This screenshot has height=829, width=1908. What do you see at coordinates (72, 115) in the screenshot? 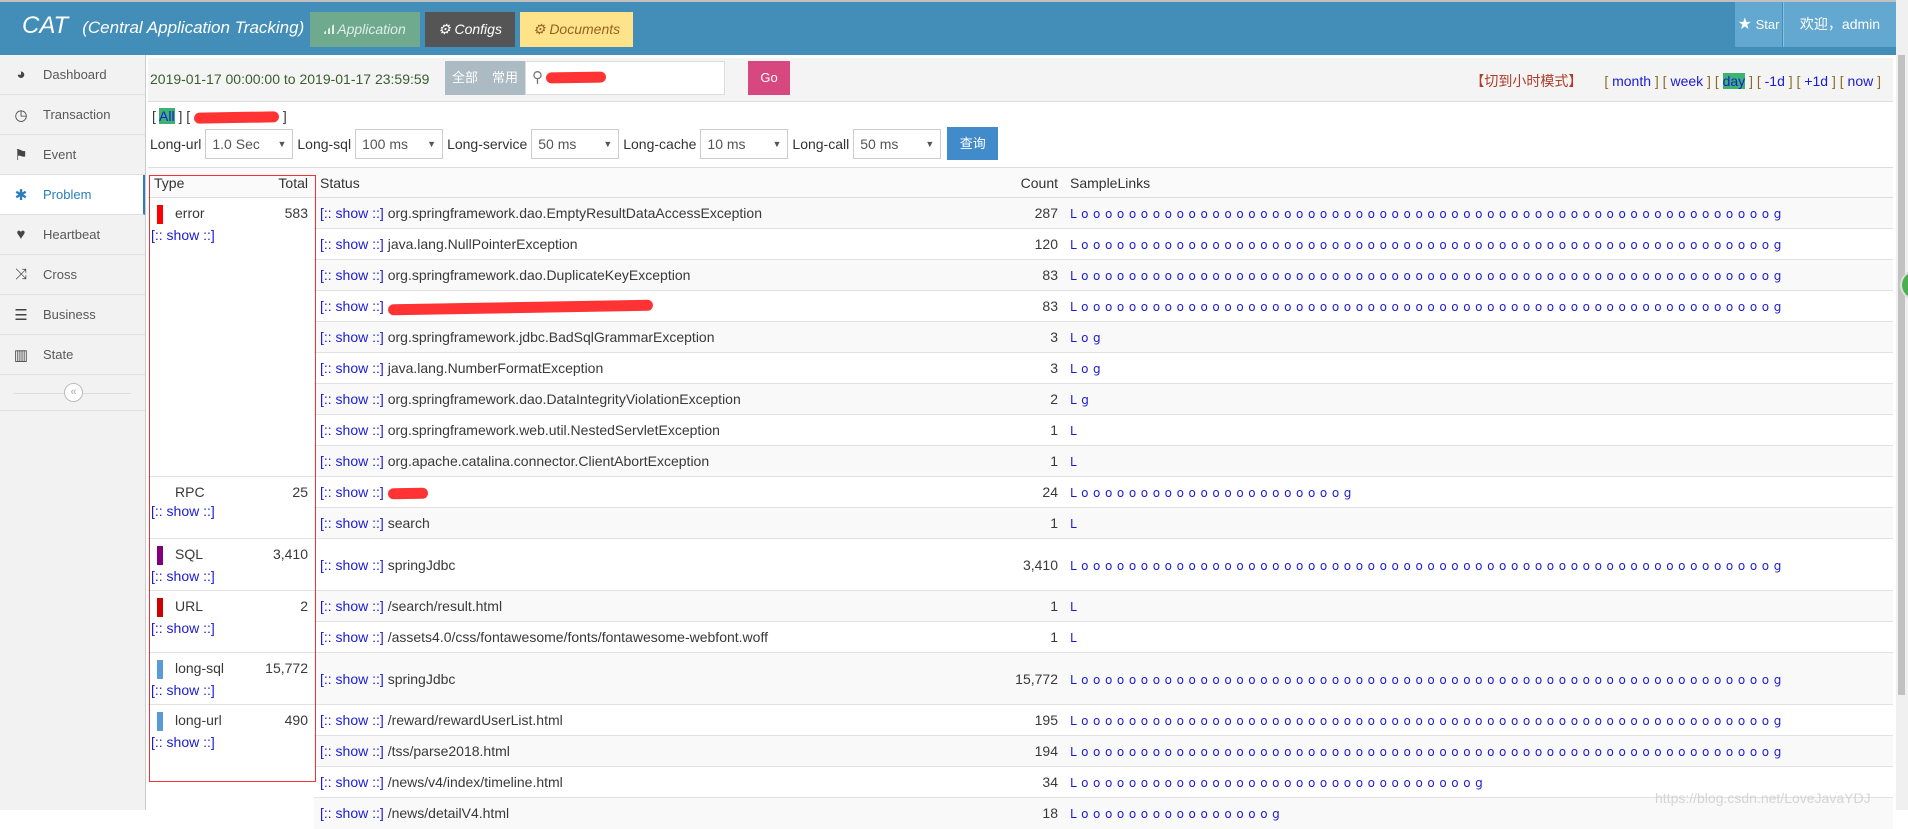
I see `sidebar-item-transaction: ◷ Transaction` at bounding box center [72, 115].